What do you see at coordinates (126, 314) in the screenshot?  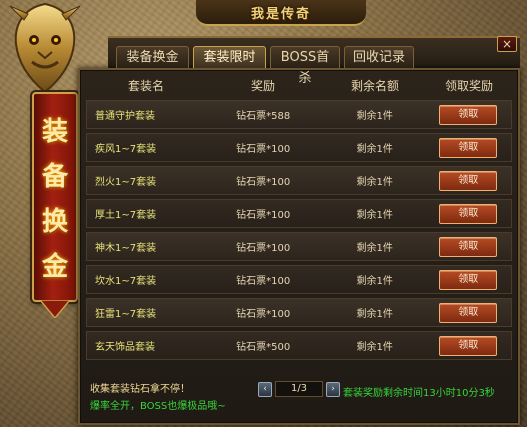 I see `set-name: 狂雷1~7套装` at bounding box center [126, 314].